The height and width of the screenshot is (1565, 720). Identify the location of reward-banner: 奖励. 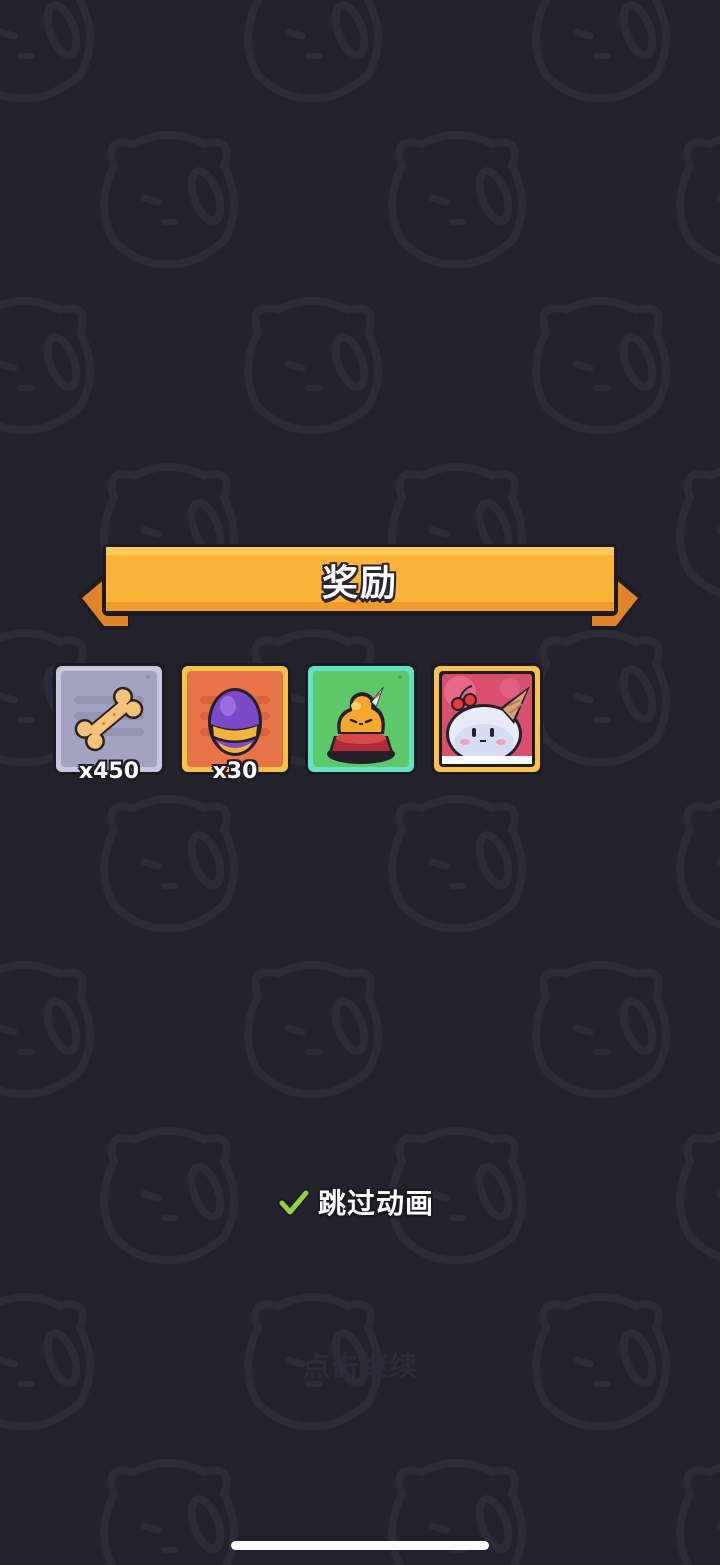
(360, 590).